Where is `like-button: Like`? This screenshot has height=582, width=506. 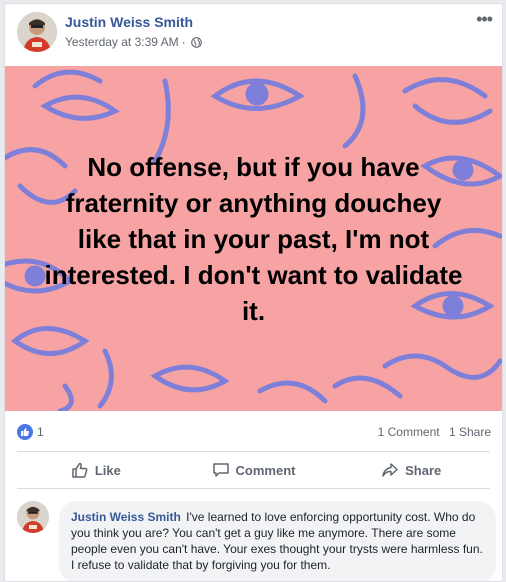 like-button: Like is located at coordinates (96, 470).